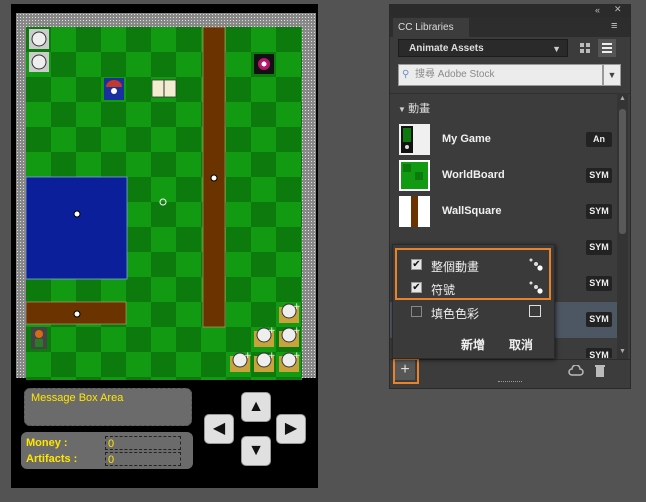 Image resolution: width=646 pixels, height=502 pixels. What do you see at coordinates (256, 451) in the screenshot?
I see `down-arrow-button: ▼` at bounding box center [256, 451].